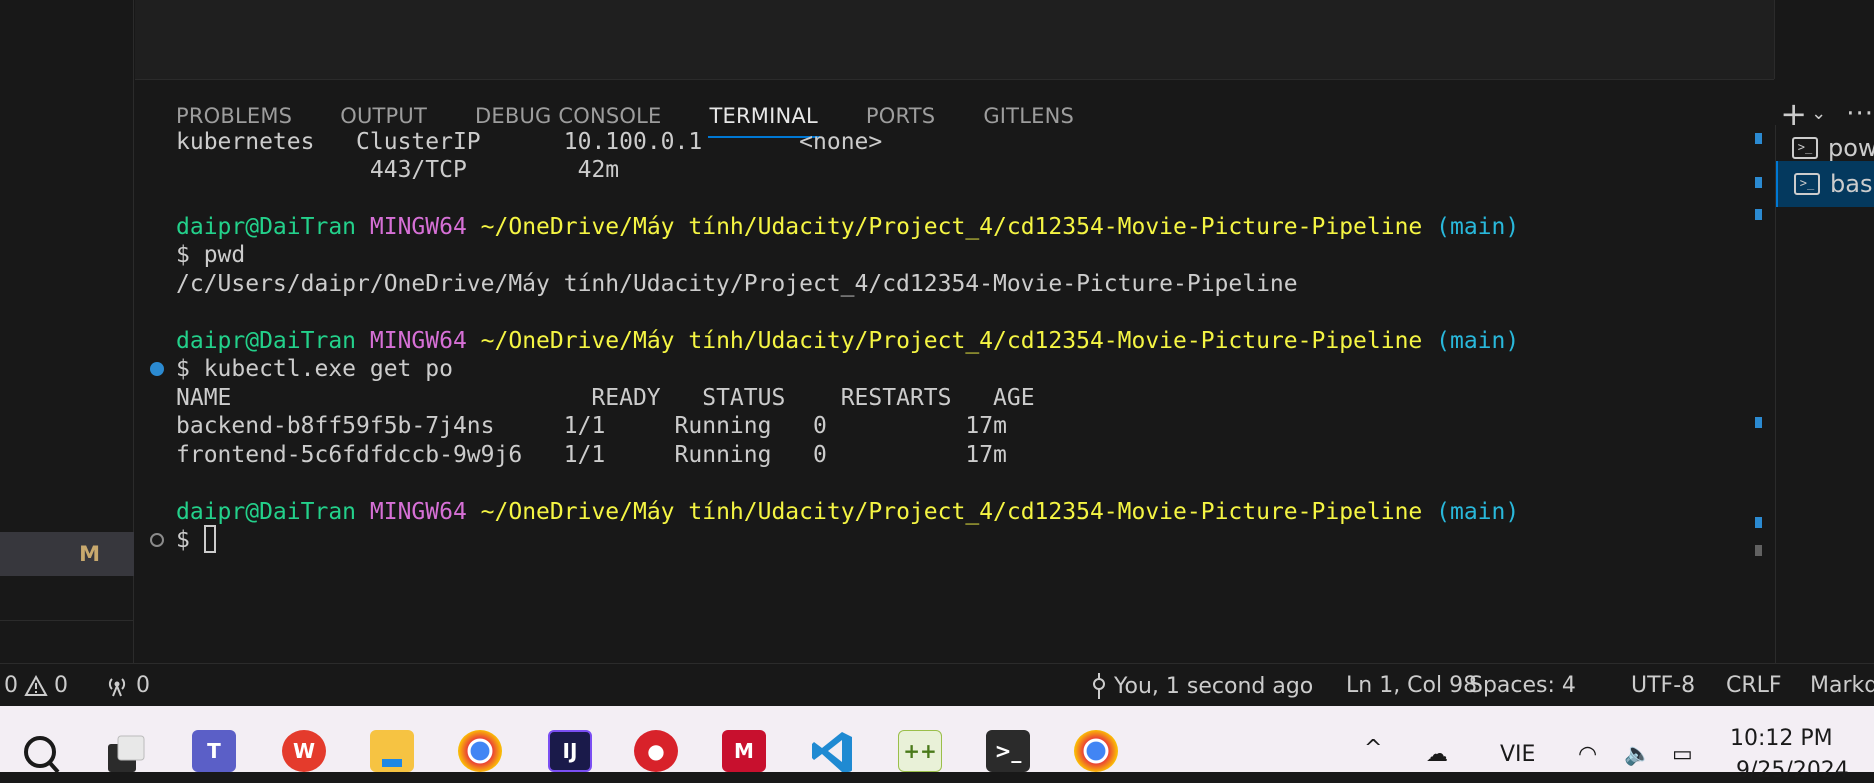 Image resolution: width=1874 pixels, height=783 pixels. What do you see at coordinates (1757, 394) in the screenshot?
I see `terminal-scrollbar` at bounding box center [1757, 394].